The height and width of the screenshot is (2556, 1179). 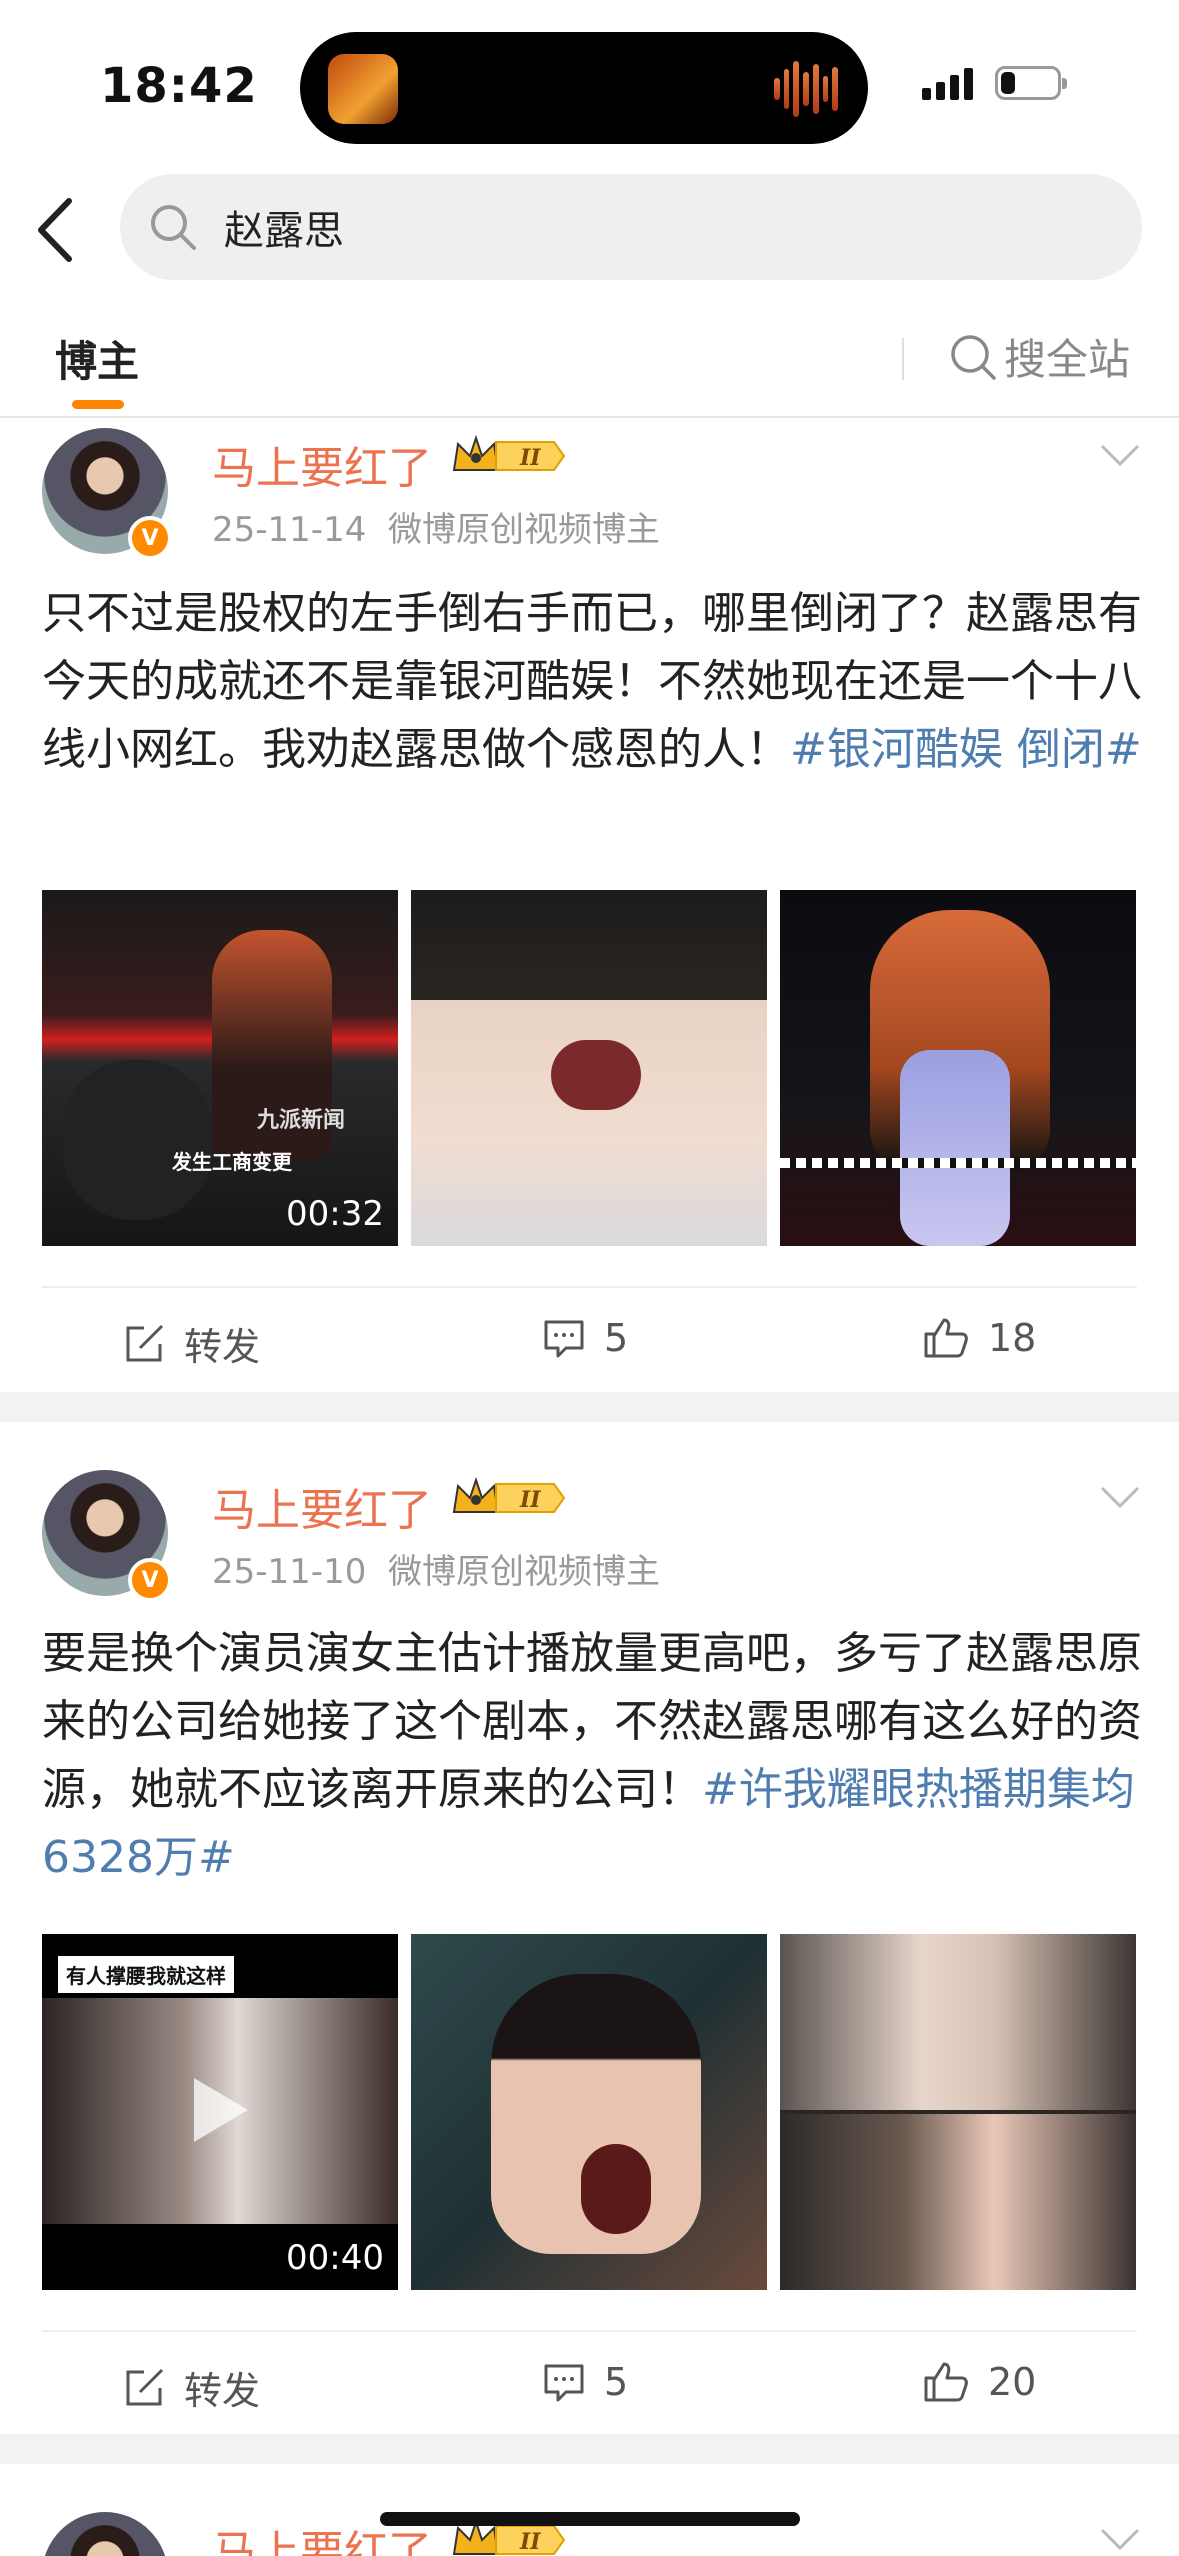 What do you see at coordinates (289, 1572) in the screenshot?
I see `post-date: 25-11-10` at bounding box center [289, 1572].